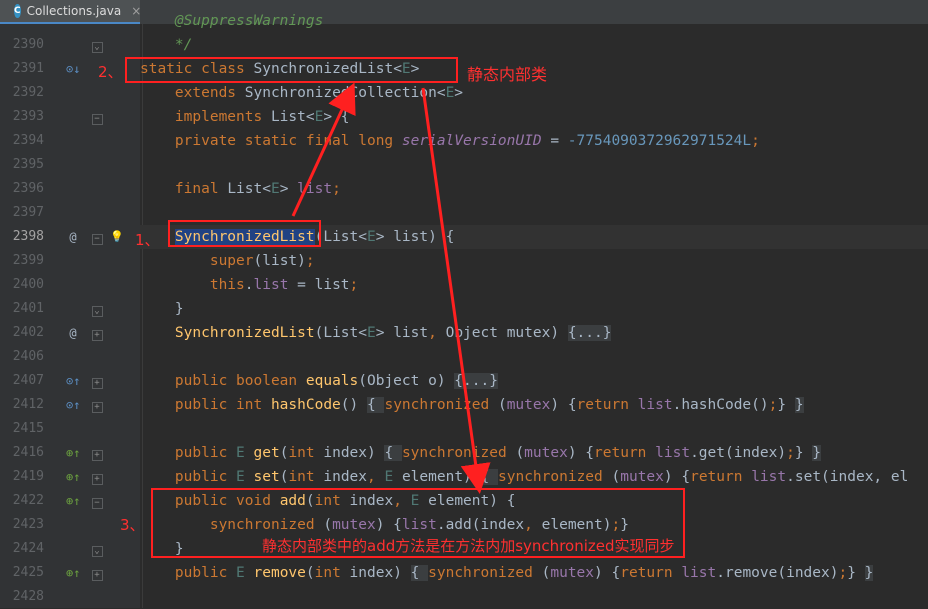 The image size is (928, 609). Describe the element at coordinates (205, 117) in the screenshot. I see `code-token: implements` at that location.